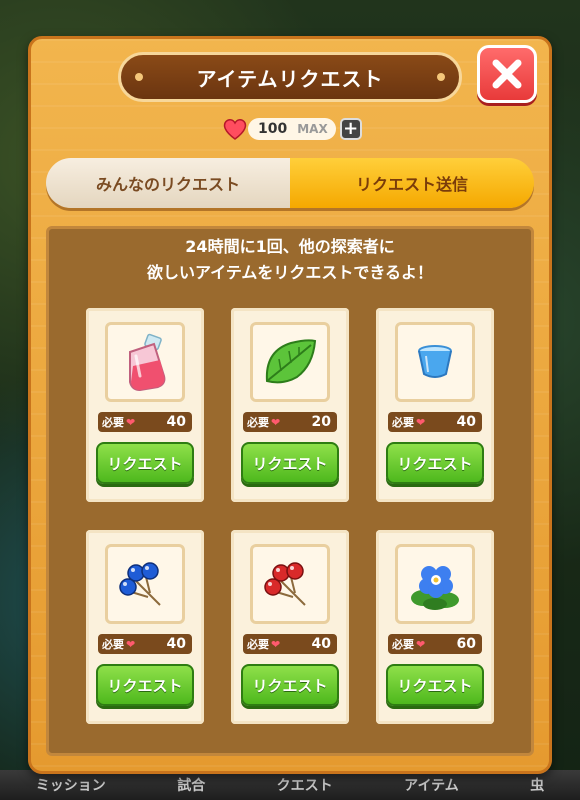  Describe the element at coordinates (435, 627) in the screenshot. I see `item-card: 必要 ❤ 60 リクエスト` at that location.